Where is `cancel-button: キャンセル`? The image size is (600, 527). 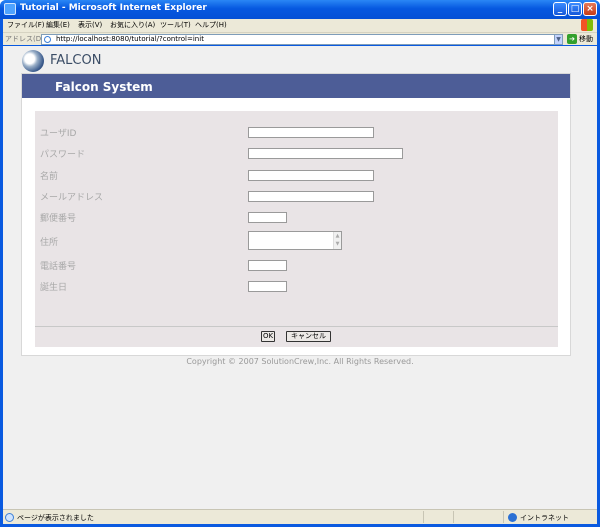
cancel-button: キャンセル is located at coordinates (308, 336).